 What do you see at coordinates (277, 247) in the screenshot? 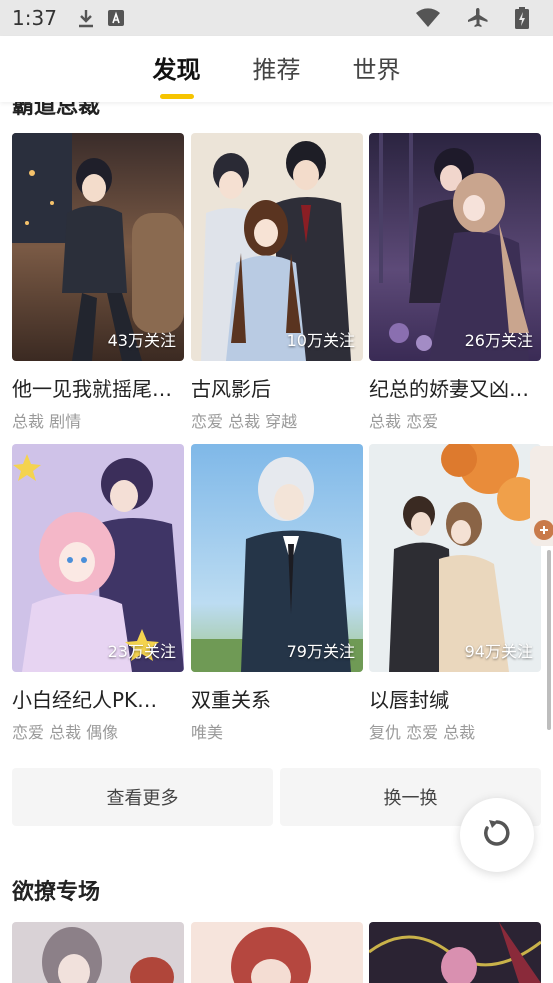
I see `comic-cover: 10万关注` at bounding box center [277, 247].